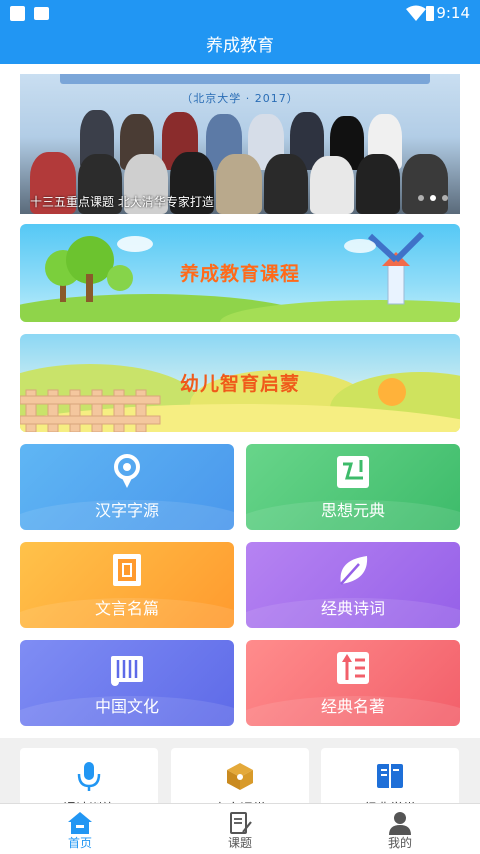  I want to click on category-label: 文言名篇, so click(126, 608).